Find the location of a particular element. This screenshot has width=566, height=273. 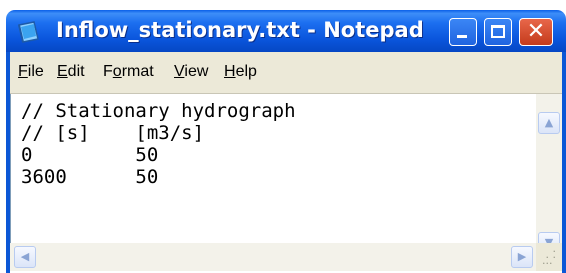

menu-format: Format is located at coordinates (128, 72).